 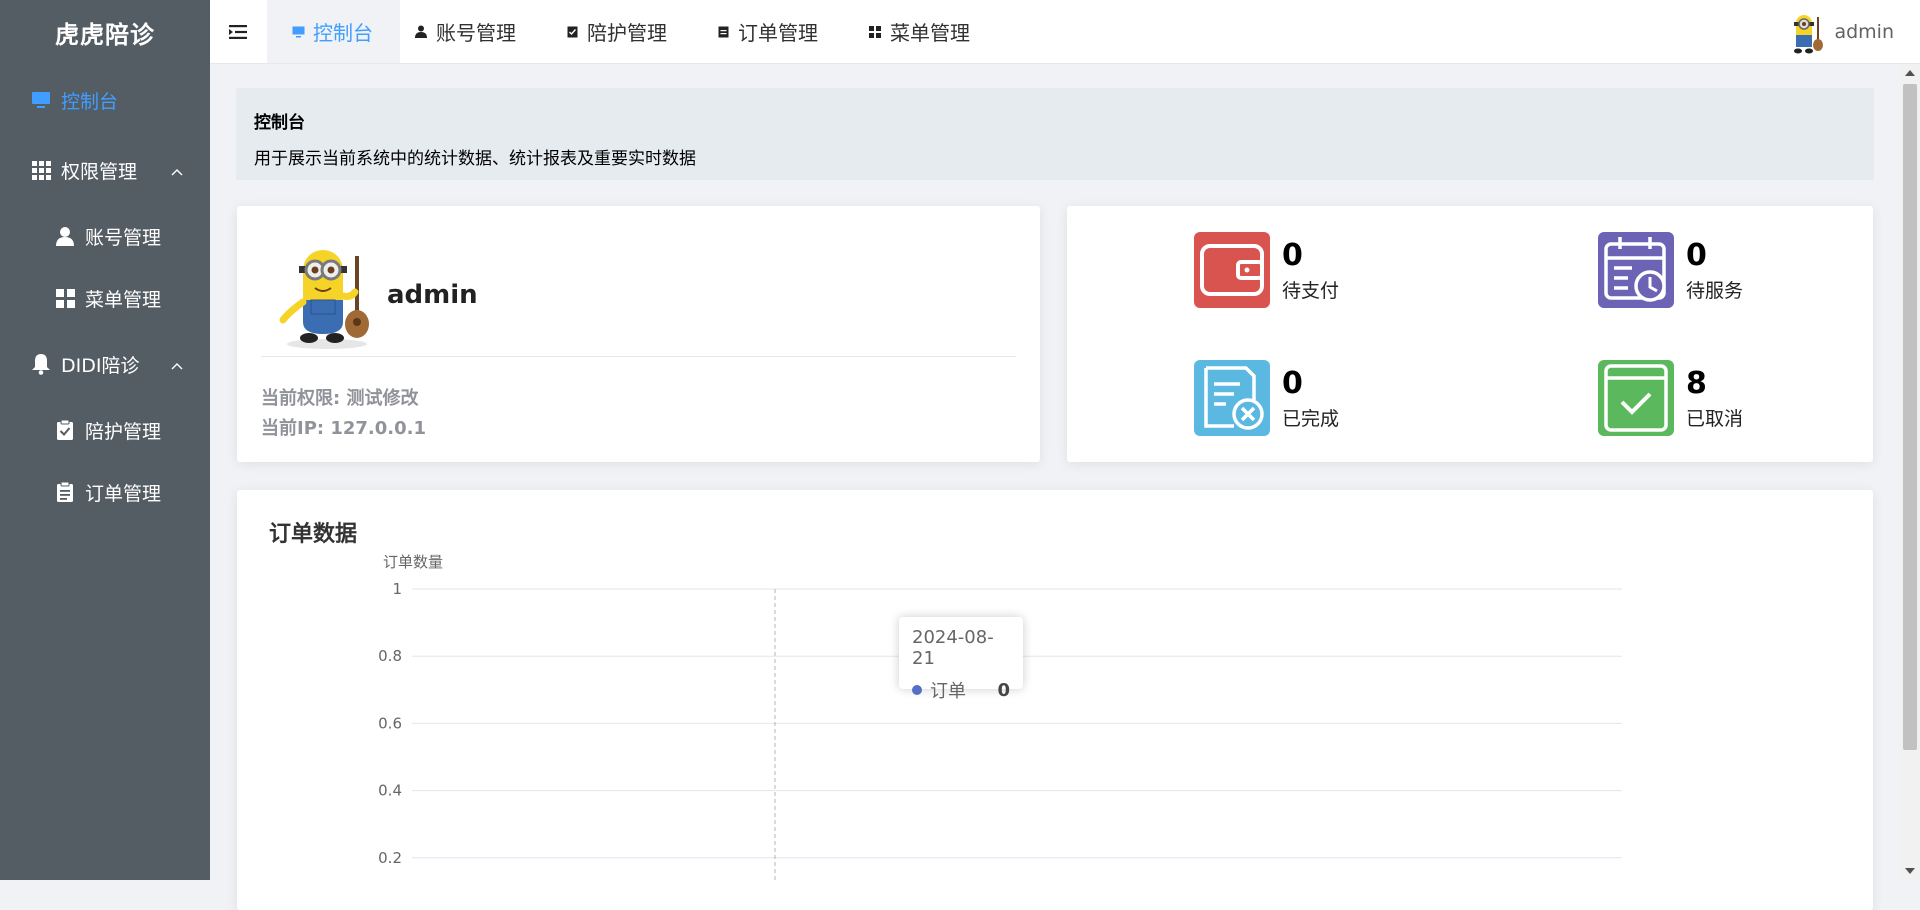 I want to click on page-scrollbar, so click(x=1910, y=472).